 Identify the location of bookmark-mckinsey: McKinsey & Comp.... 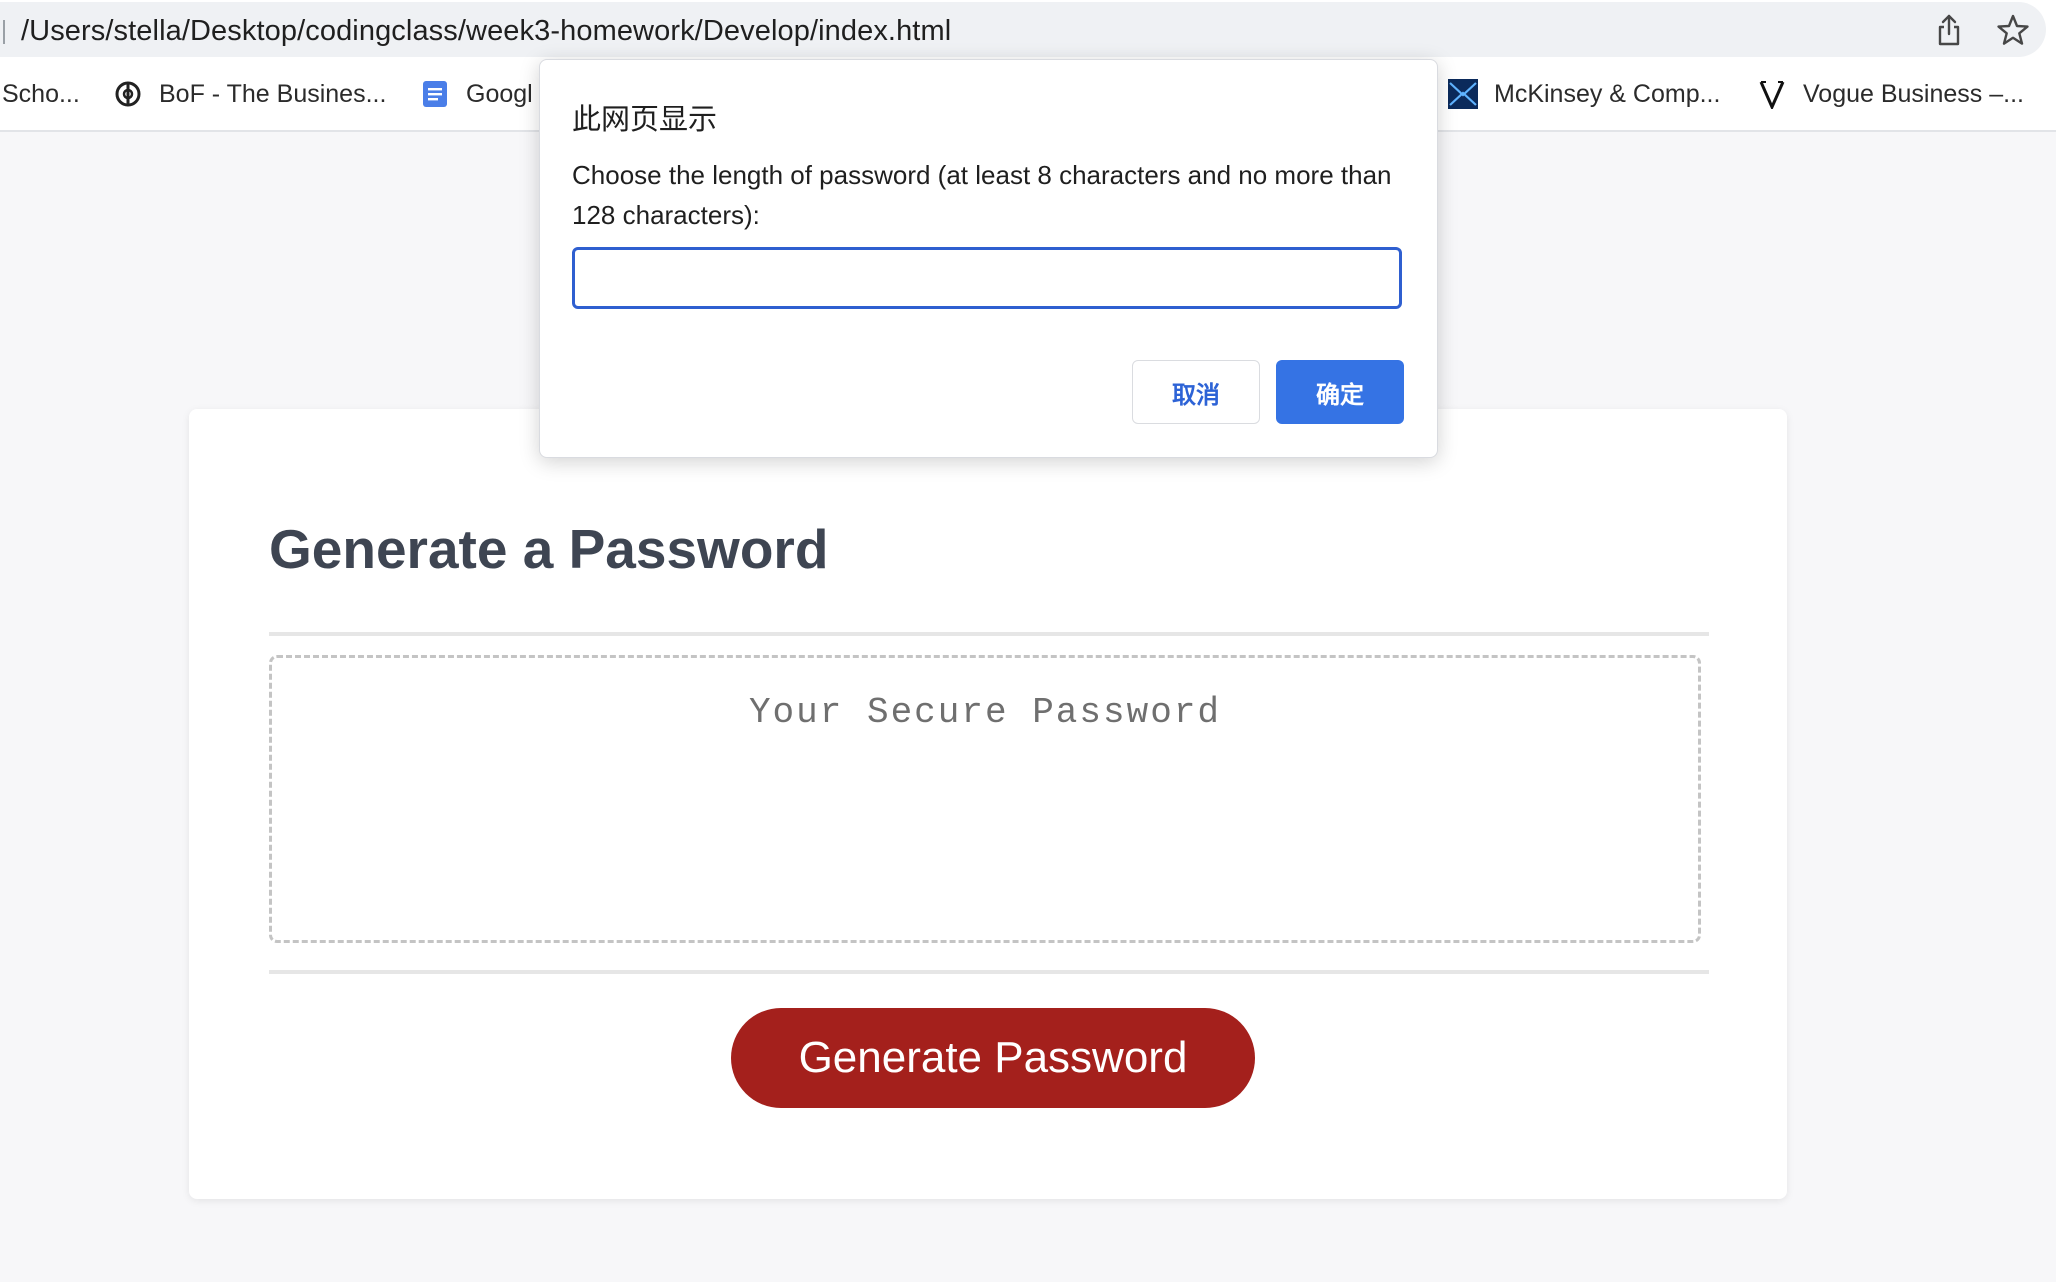
(1584, 94).